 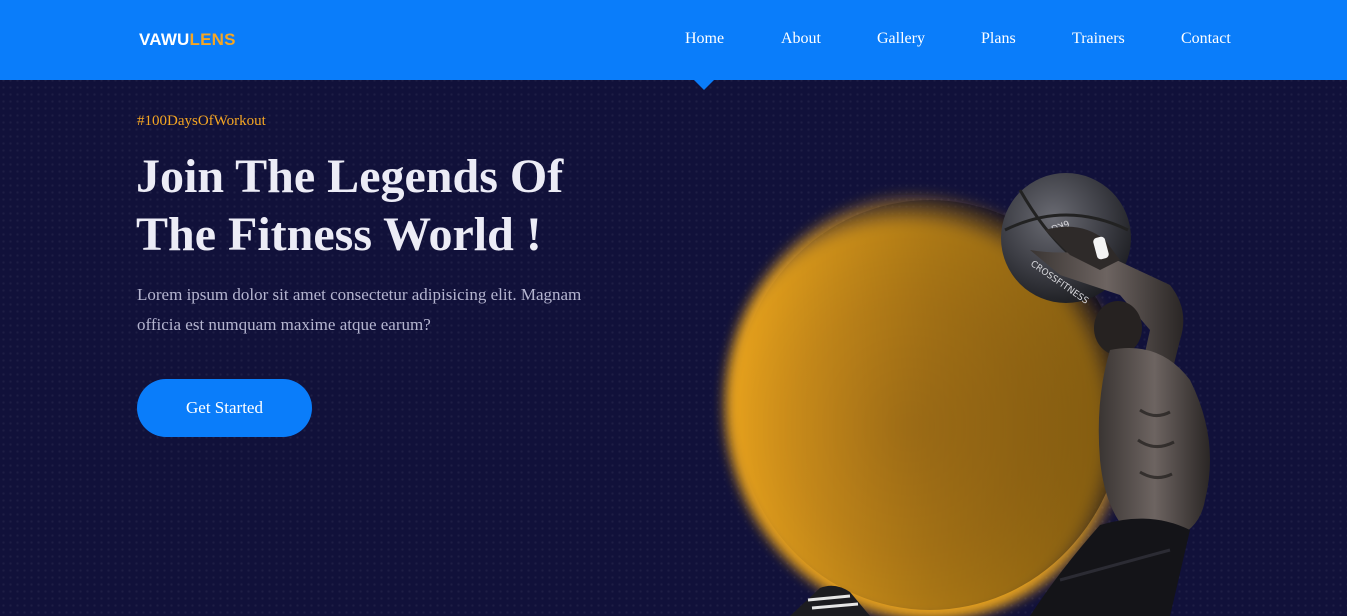 I want to click on hero-tagline: #100DaysOfWorkout, so click(x=201, y=121).